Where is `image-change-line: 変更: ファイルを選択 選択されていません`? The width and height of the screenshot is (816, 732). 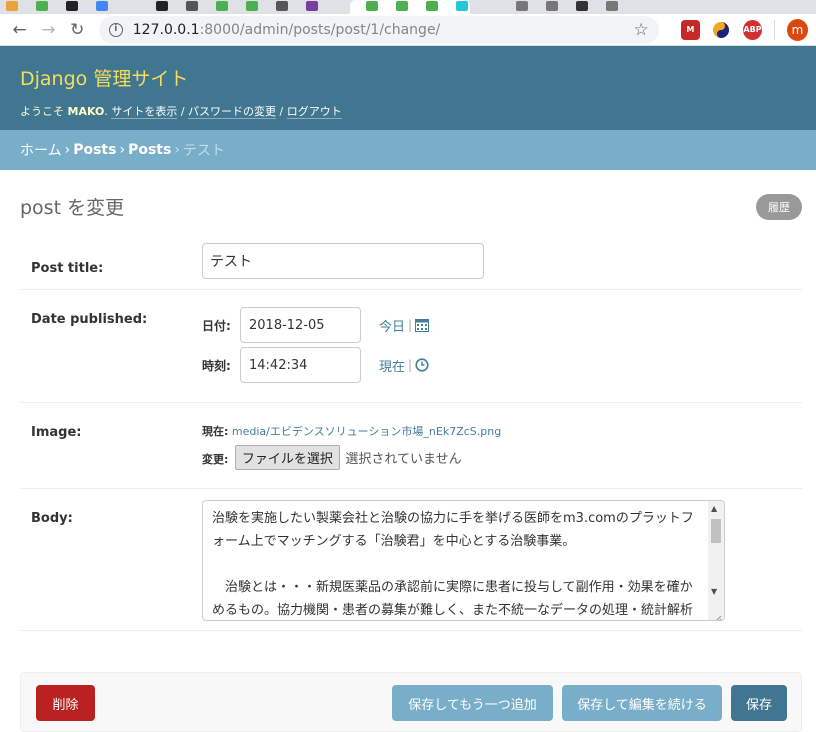 image-change-line: 変更: ファイルを選択 選択されていません is located at coordinates (332, 457).